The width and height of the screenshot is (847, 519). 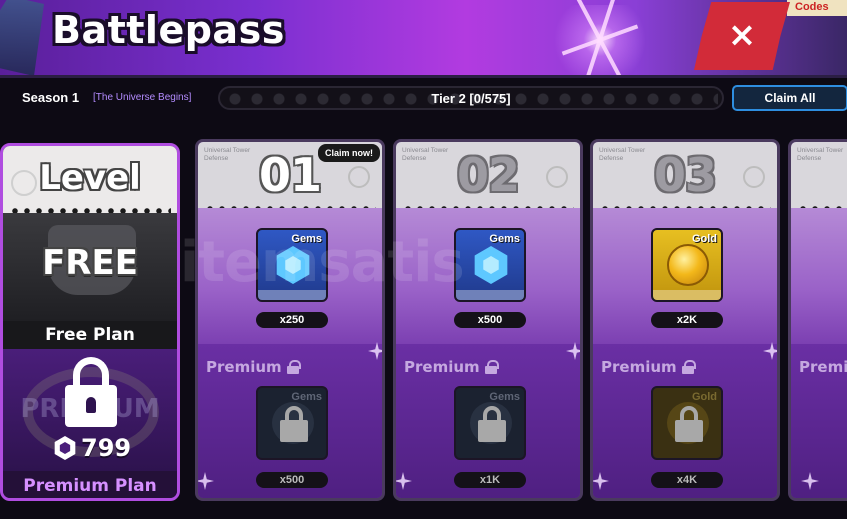 I want to click on card-header: Universal Tower Defense 01 Claim now!, so click(x=290, y=177).